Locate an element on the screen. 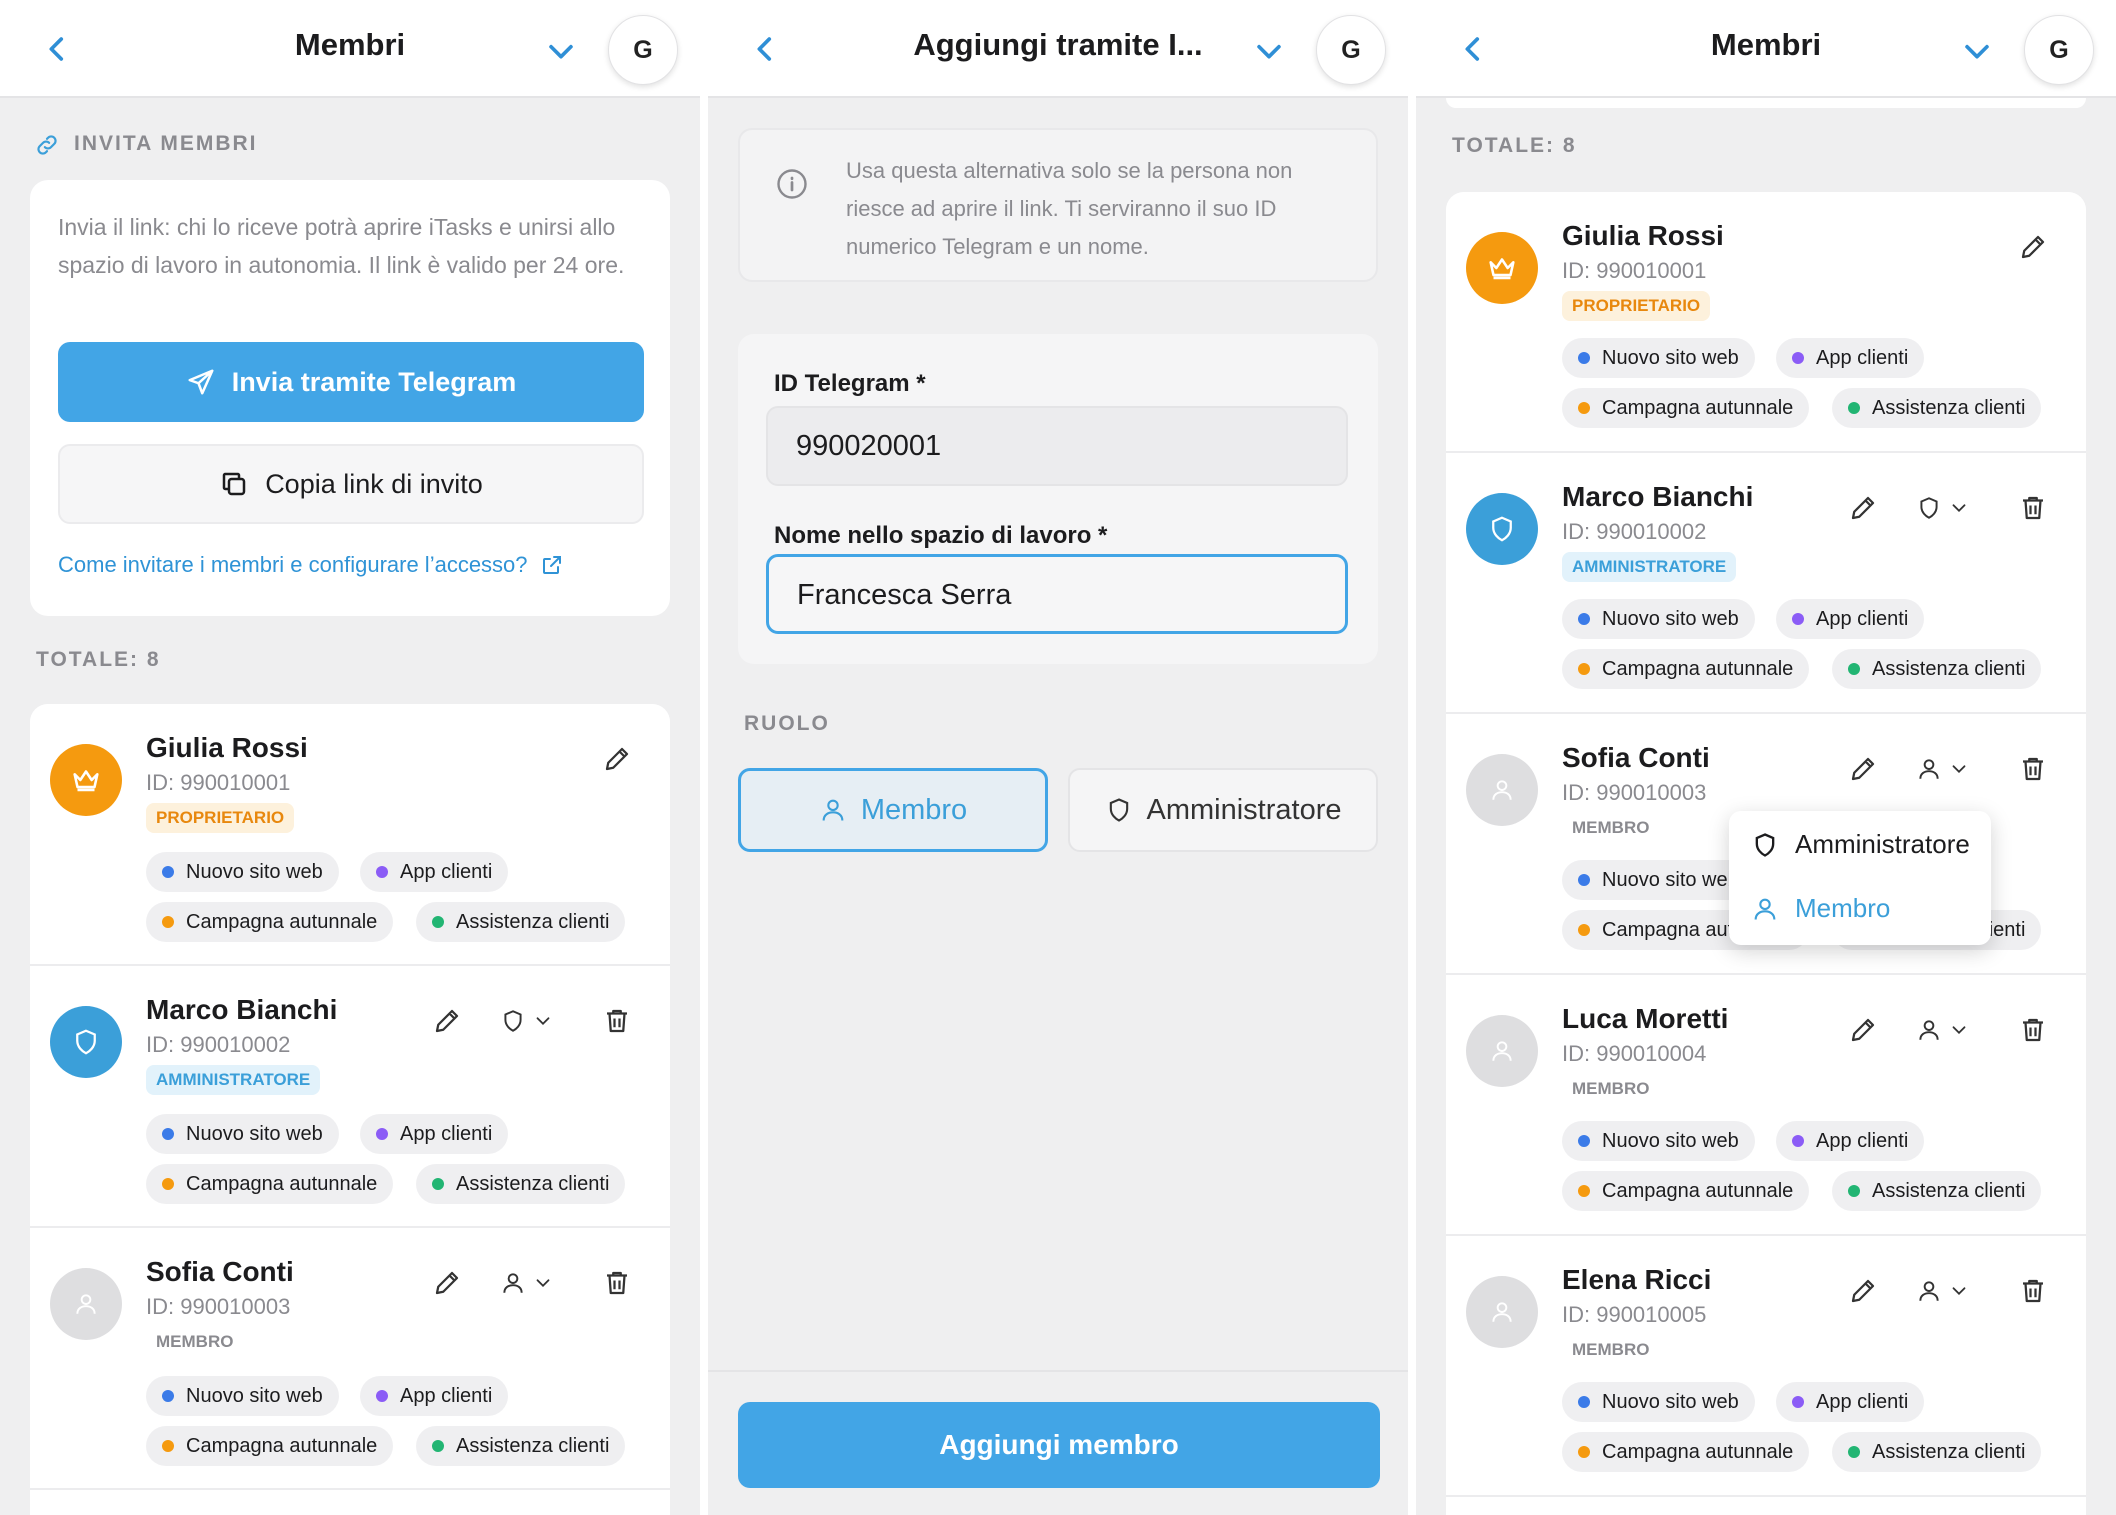  member-name: Elena Ricci is located at coordinates (1637, 1279).